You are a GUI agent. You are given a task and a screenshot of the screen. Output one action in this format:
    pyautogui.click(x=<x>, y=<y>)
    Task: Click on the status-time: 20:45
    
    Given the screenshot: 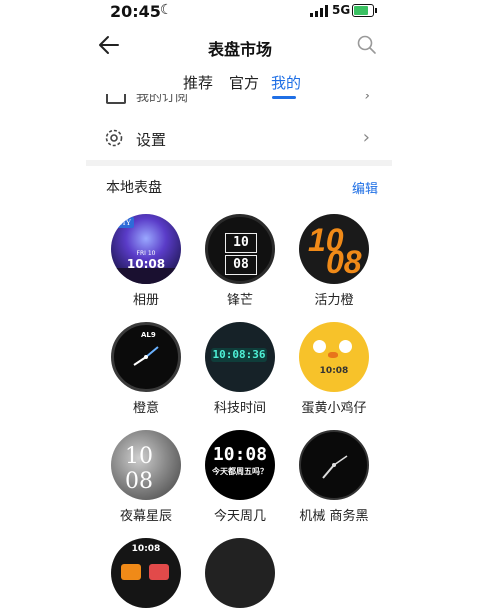 What is the action you would take?
    pyautogui.click(x=135, y=11)
    